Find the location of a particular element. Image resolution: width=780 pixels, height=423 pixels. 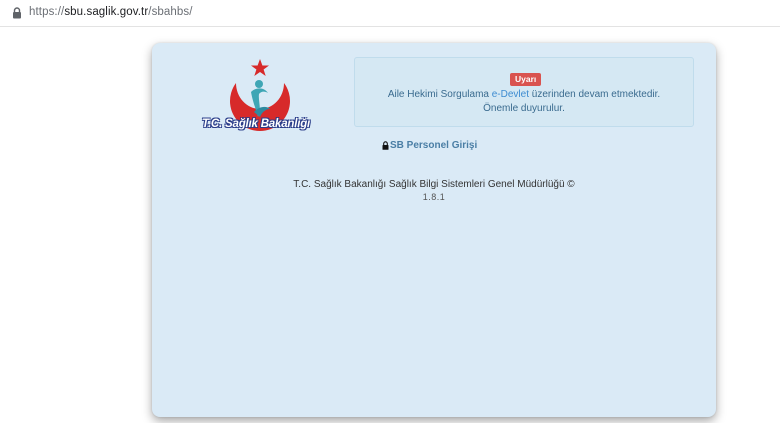

url-scheme: https:// is located at coordinates (47, 12).